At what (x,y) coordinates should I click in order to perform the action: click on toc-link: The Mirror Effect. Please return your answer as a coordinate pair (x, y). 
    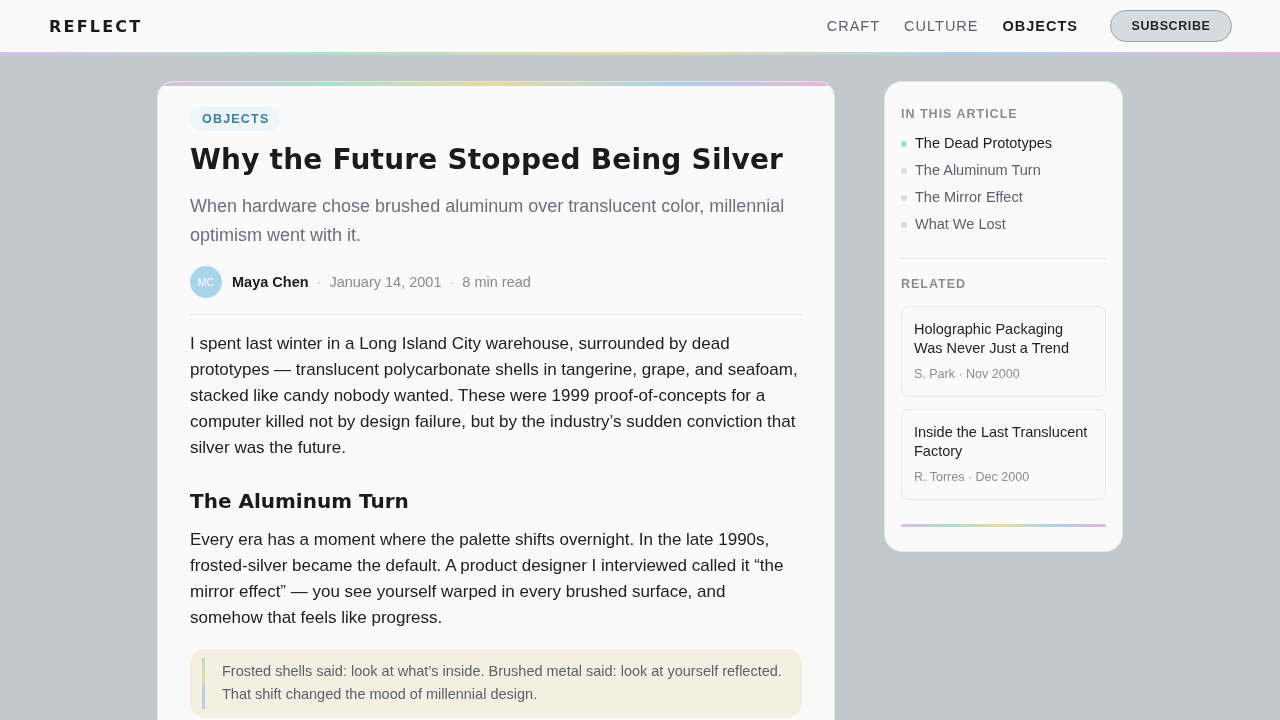
    Looking at the image, I should click on (1003, 197).